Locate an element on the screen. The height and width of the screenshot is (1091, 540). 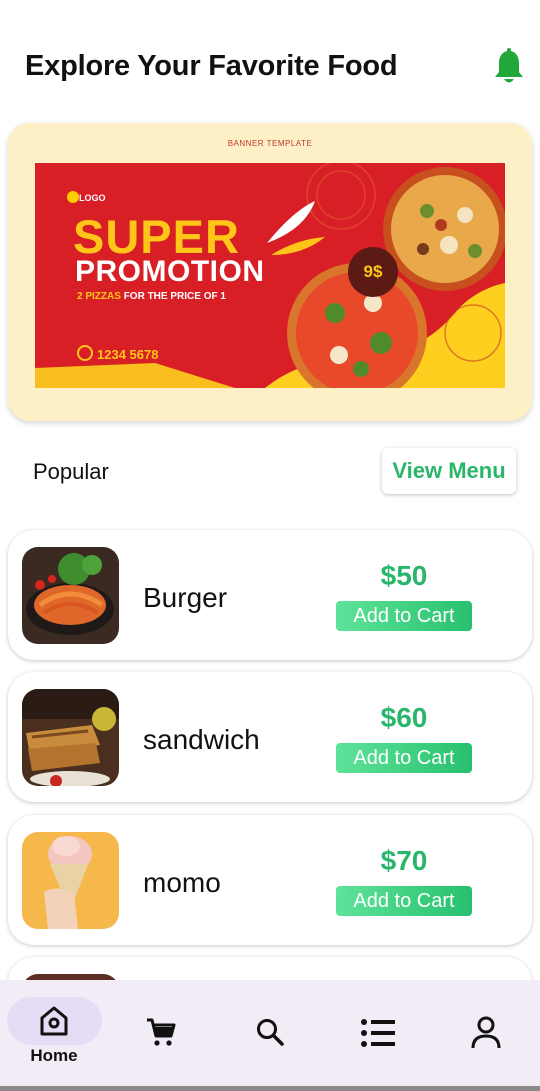
app-header: Explore Your Favorite Food is located at coordinates (270, 60).